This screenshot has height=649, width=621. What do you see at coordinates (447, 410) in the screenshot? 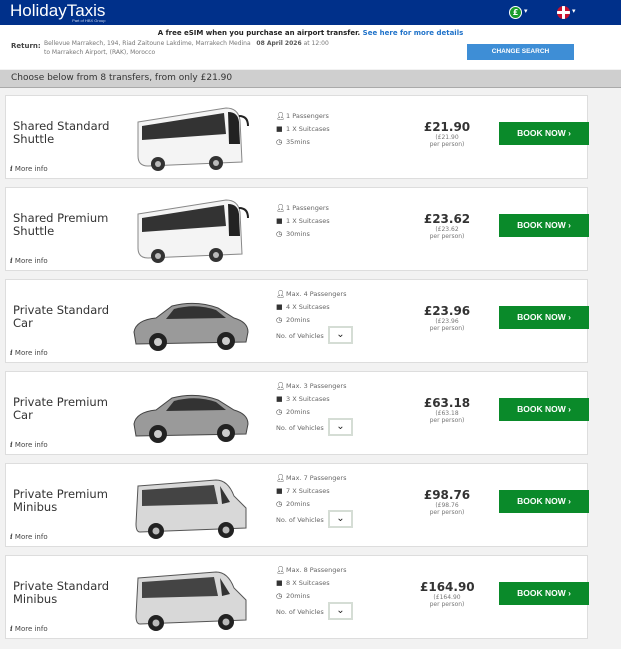
I see `price: £63.18 (£63.18 per person)` at bounding box center [447, 410].